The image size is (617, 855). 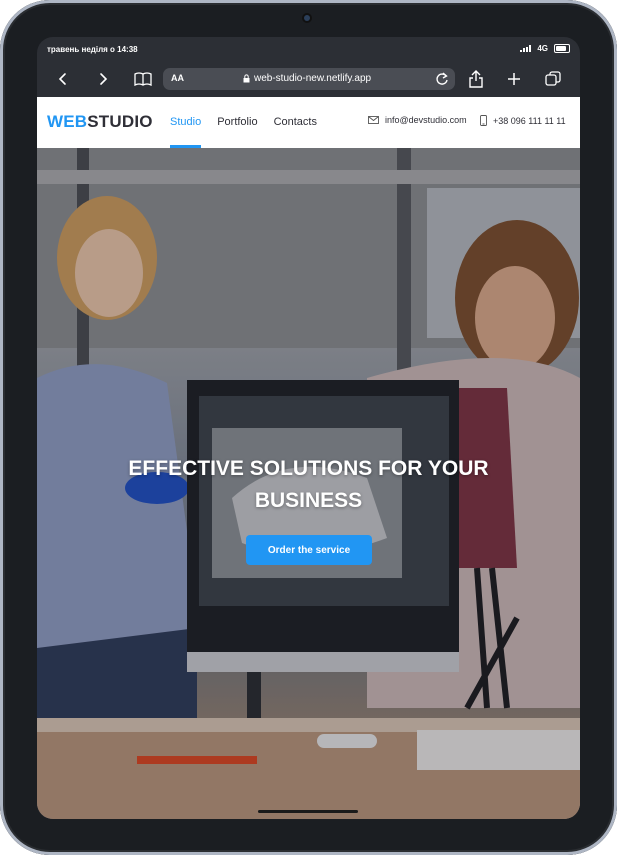 I want to click on forward-icon, so click(x=103, y=79).